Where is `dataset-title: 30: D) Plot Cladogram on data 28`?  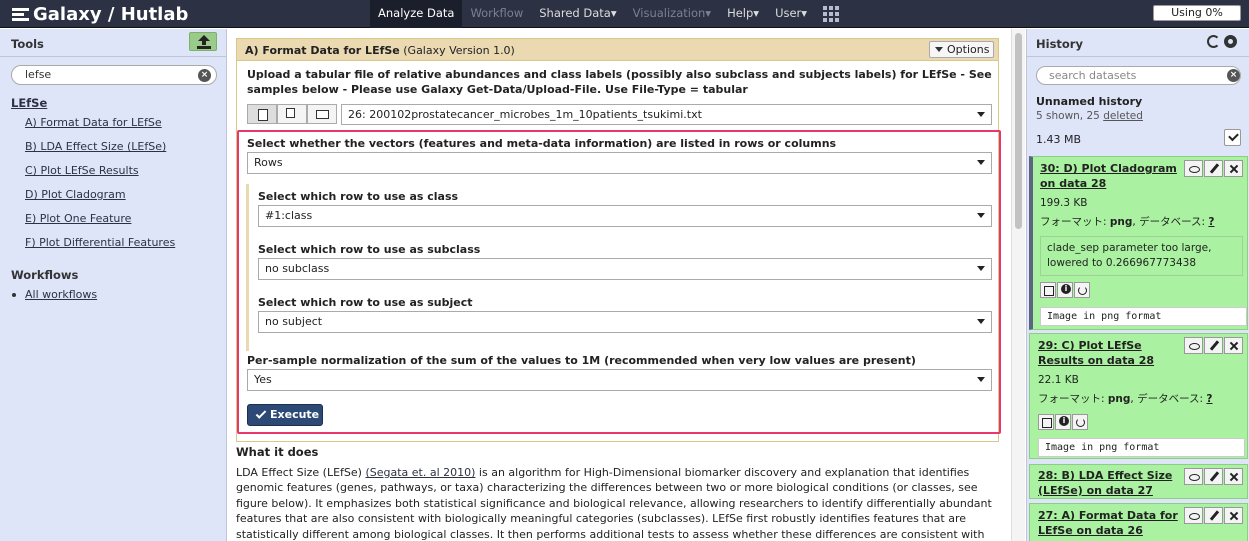
dataset-title: 30: D) Plot Cladogram on data 28 is located at coordinates (1112, 176).